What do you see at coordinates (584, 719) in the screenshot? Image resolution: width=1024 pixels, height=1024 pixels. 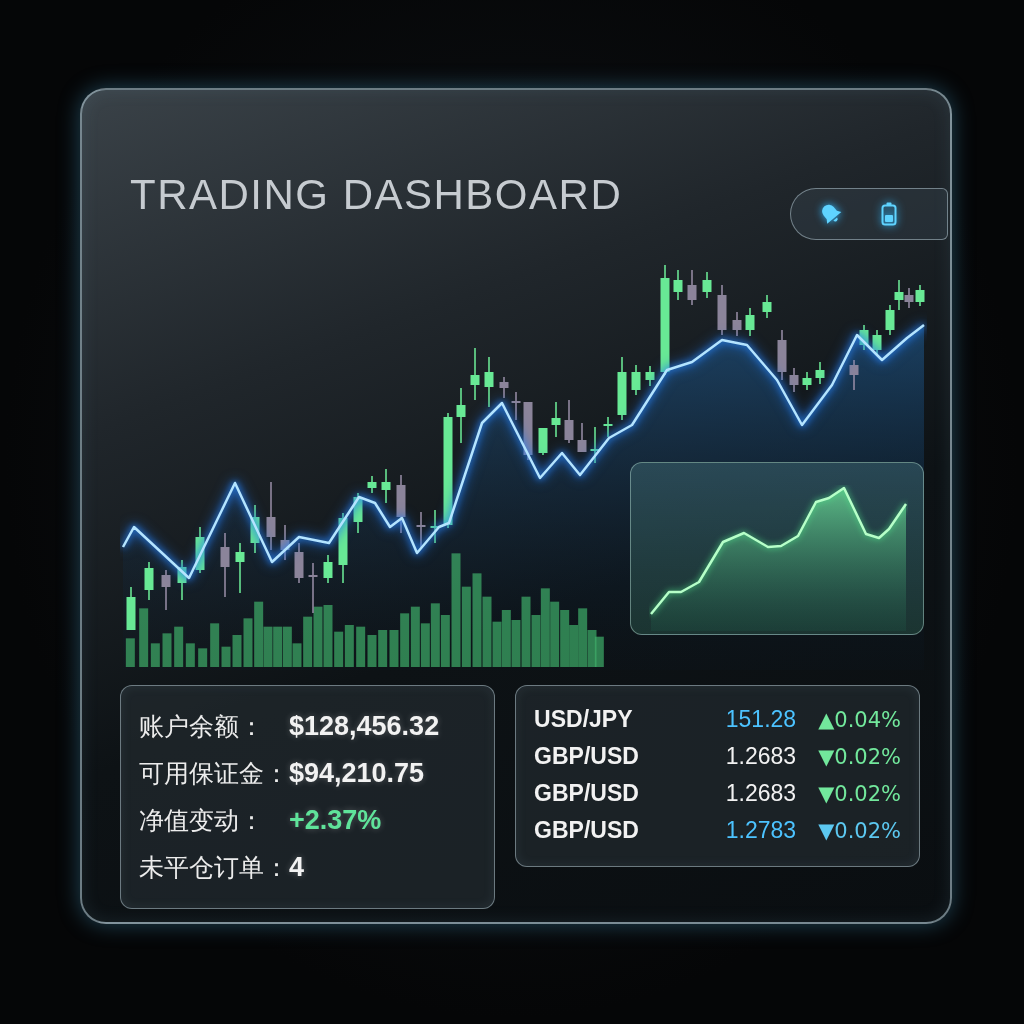 I see `currency-pair: USD/JPY` at bounding box center [584, 719].